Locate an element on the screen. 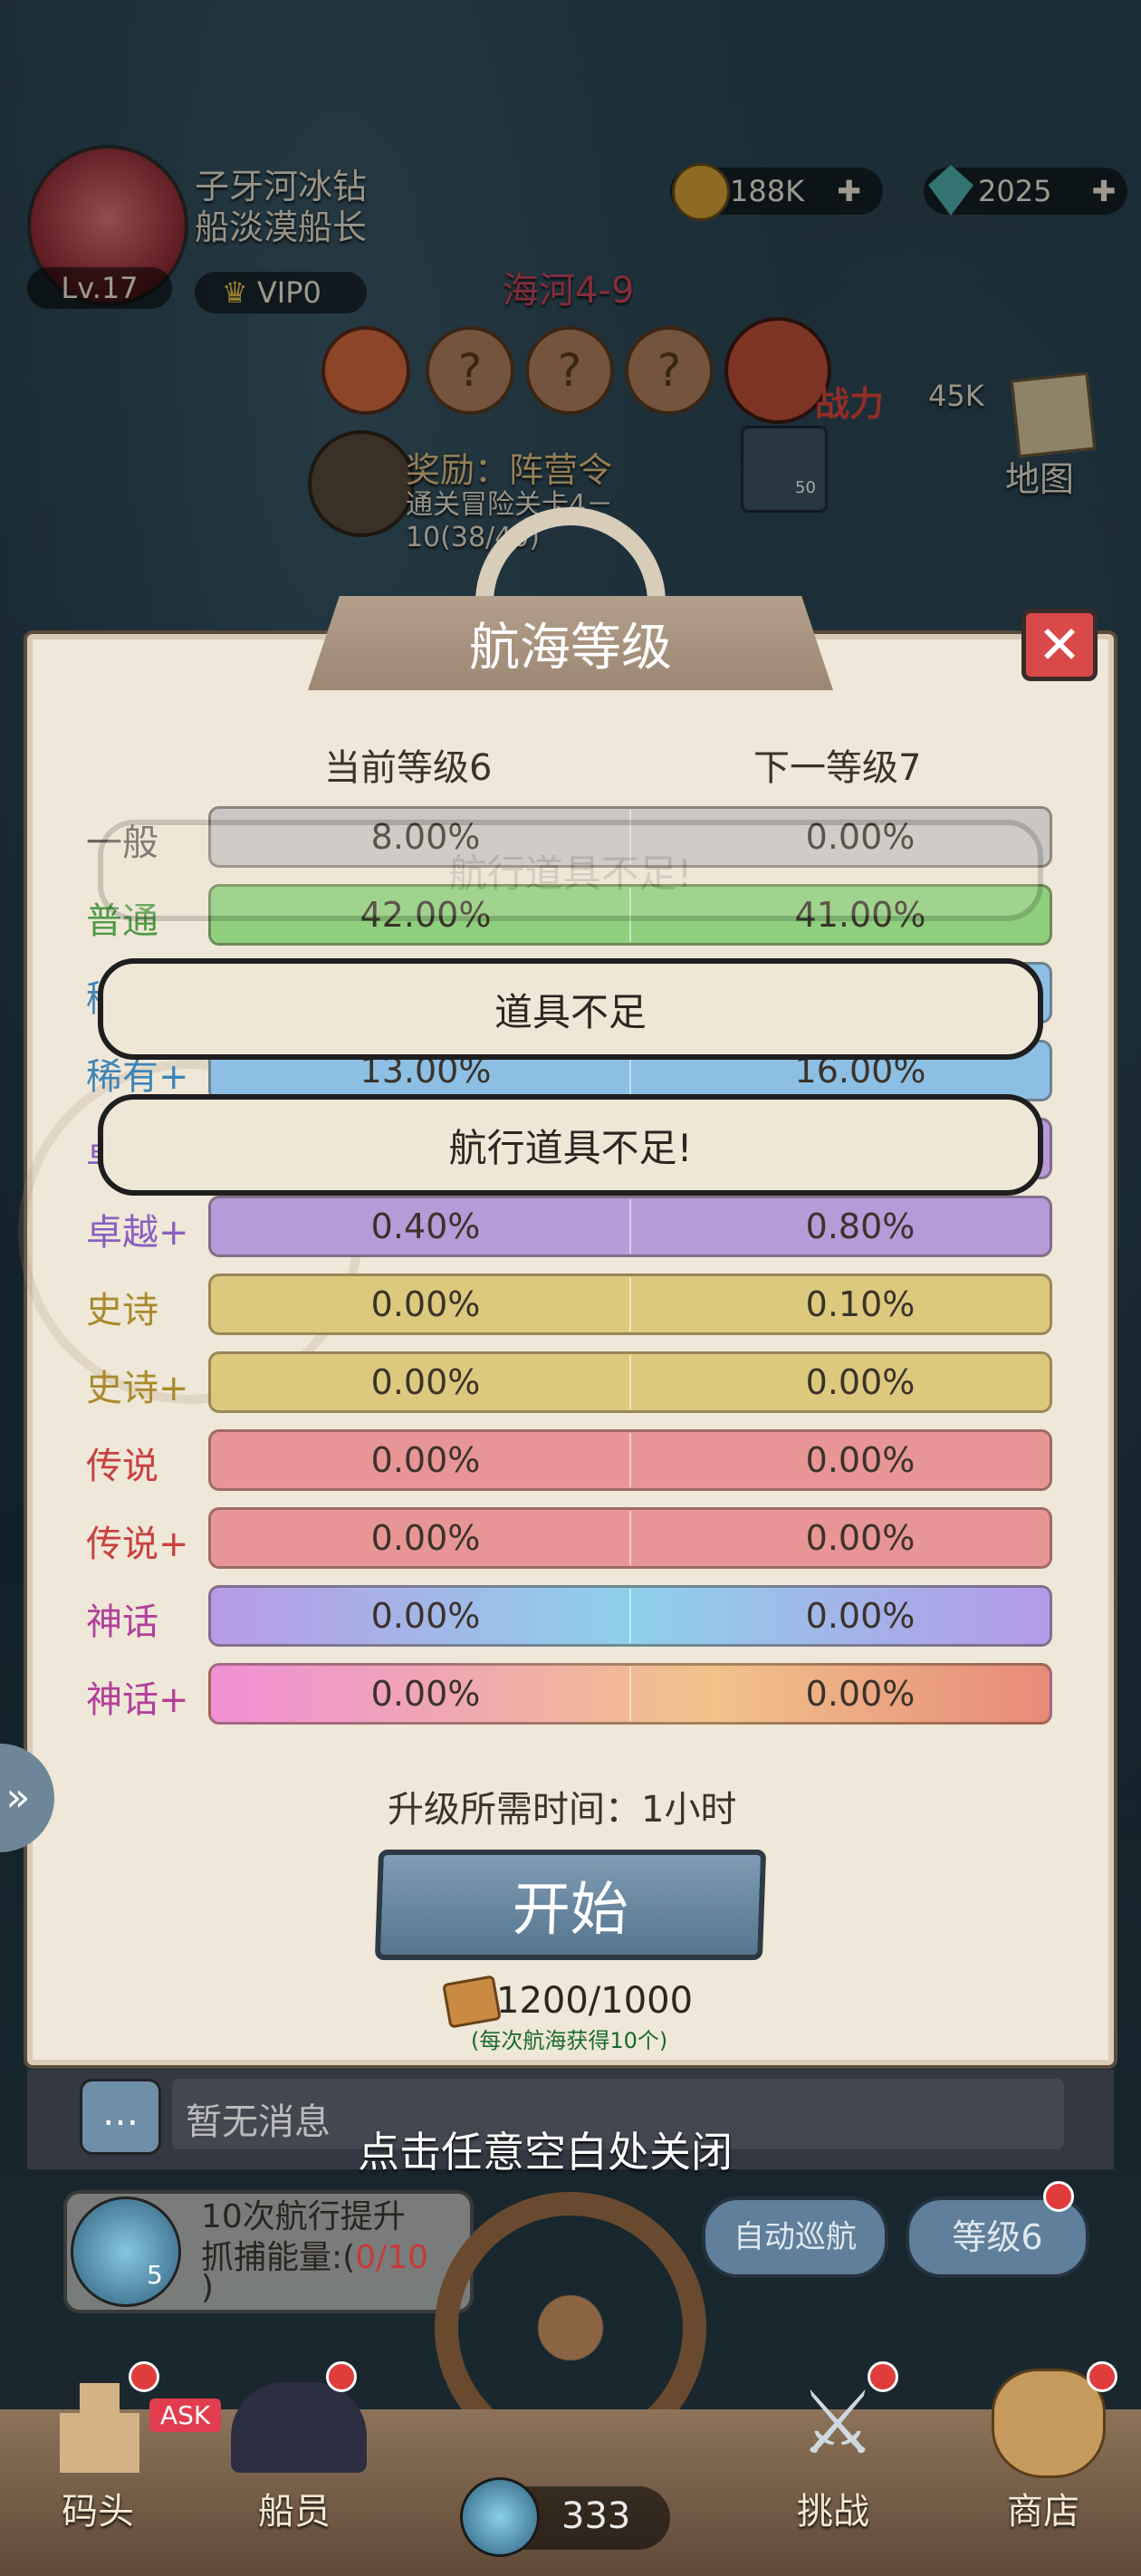 The height and width of the screenshot is (2576, 1141). rarity-label: 史诗+ is located at coordinates (137, 1388).